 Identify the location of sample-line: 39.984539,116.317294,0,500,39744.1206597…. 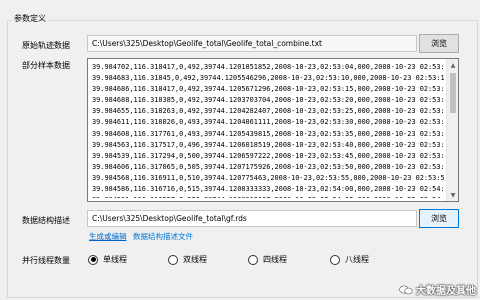
(268, 155).